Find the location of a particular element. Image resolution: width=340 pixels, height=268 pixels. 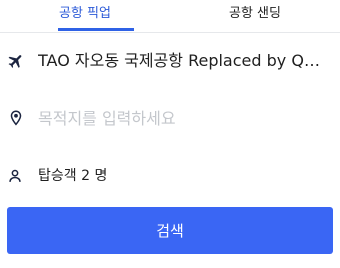

destination-input is located at coordinates (178, 118).